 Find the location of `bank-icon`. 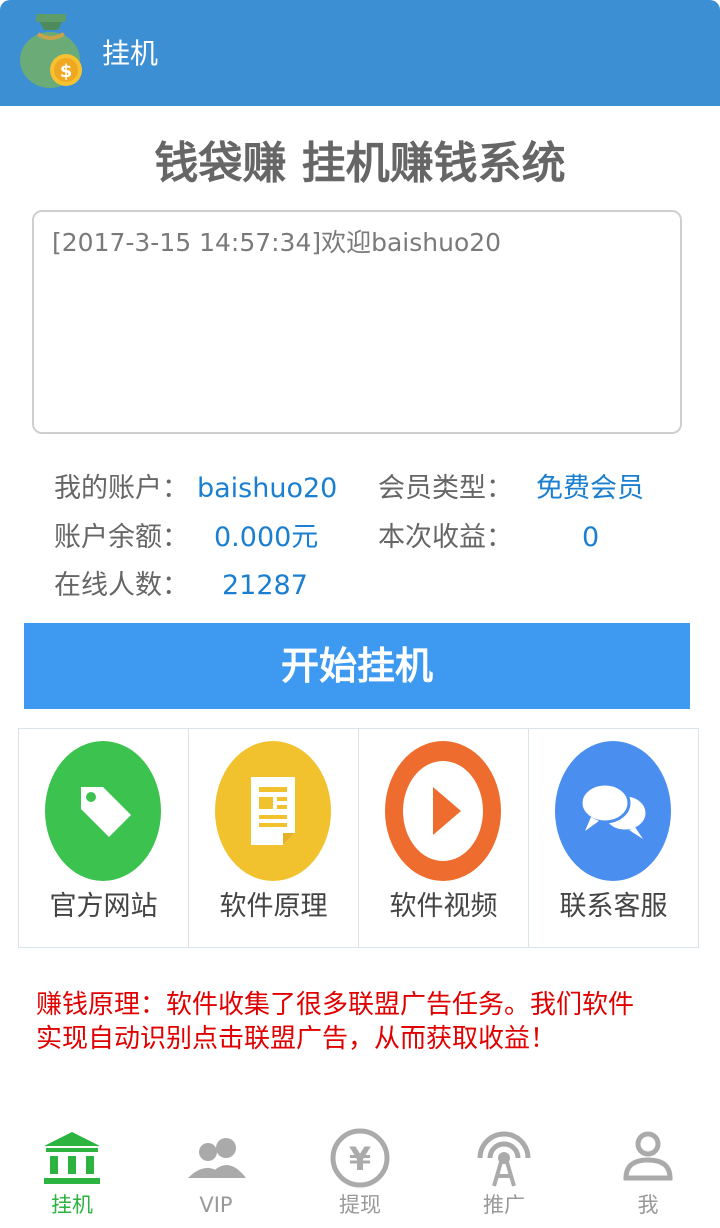

bank-icon is located at coordinates (72, 1158).